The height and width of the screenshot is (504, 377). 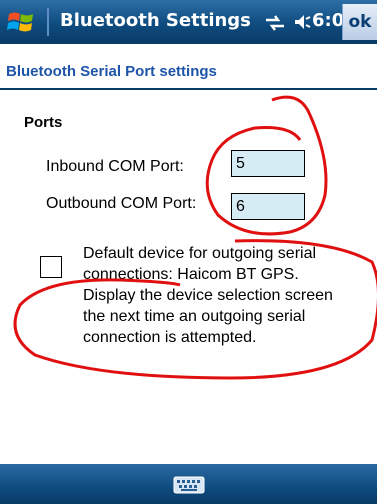 I want to click on volume-icon, so click(x=303, y=22).